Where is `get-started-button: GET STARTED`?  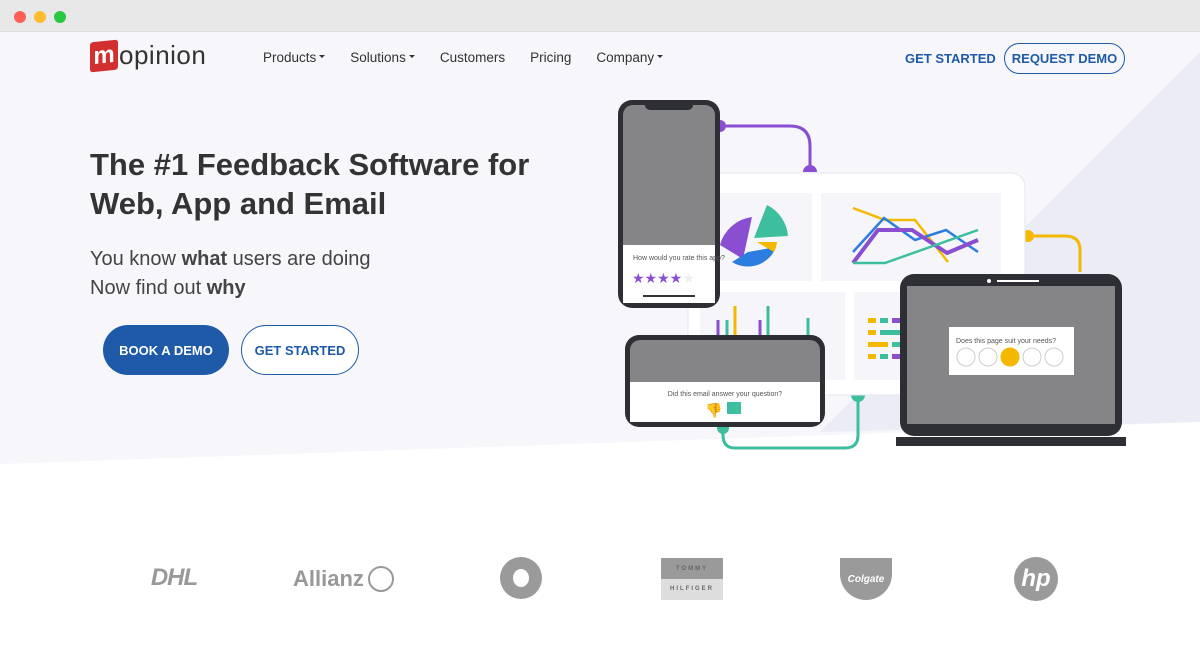 get-started-button: GET STARTED is located at coordinates (300, 350).